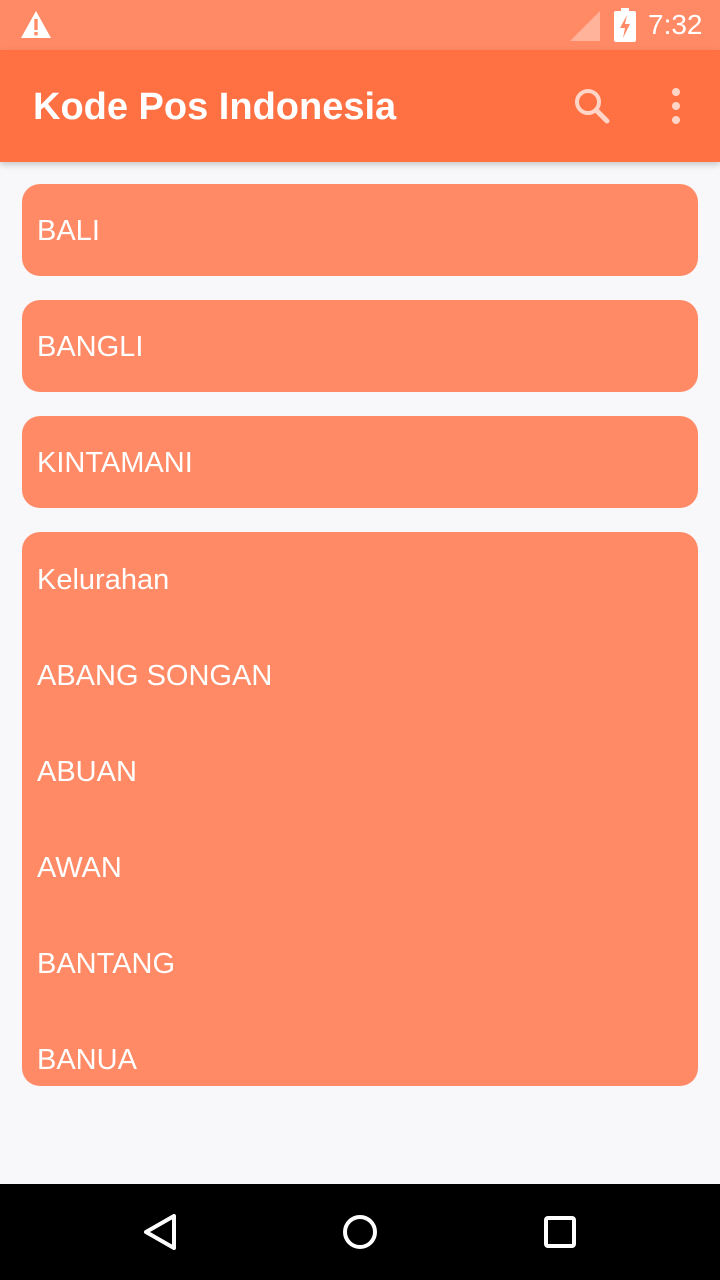 This screenshot has height=1280, width=720. Describe the element at coordinates (87, 772) in the screenshot. I see `list-item: ABUAN` at that location.